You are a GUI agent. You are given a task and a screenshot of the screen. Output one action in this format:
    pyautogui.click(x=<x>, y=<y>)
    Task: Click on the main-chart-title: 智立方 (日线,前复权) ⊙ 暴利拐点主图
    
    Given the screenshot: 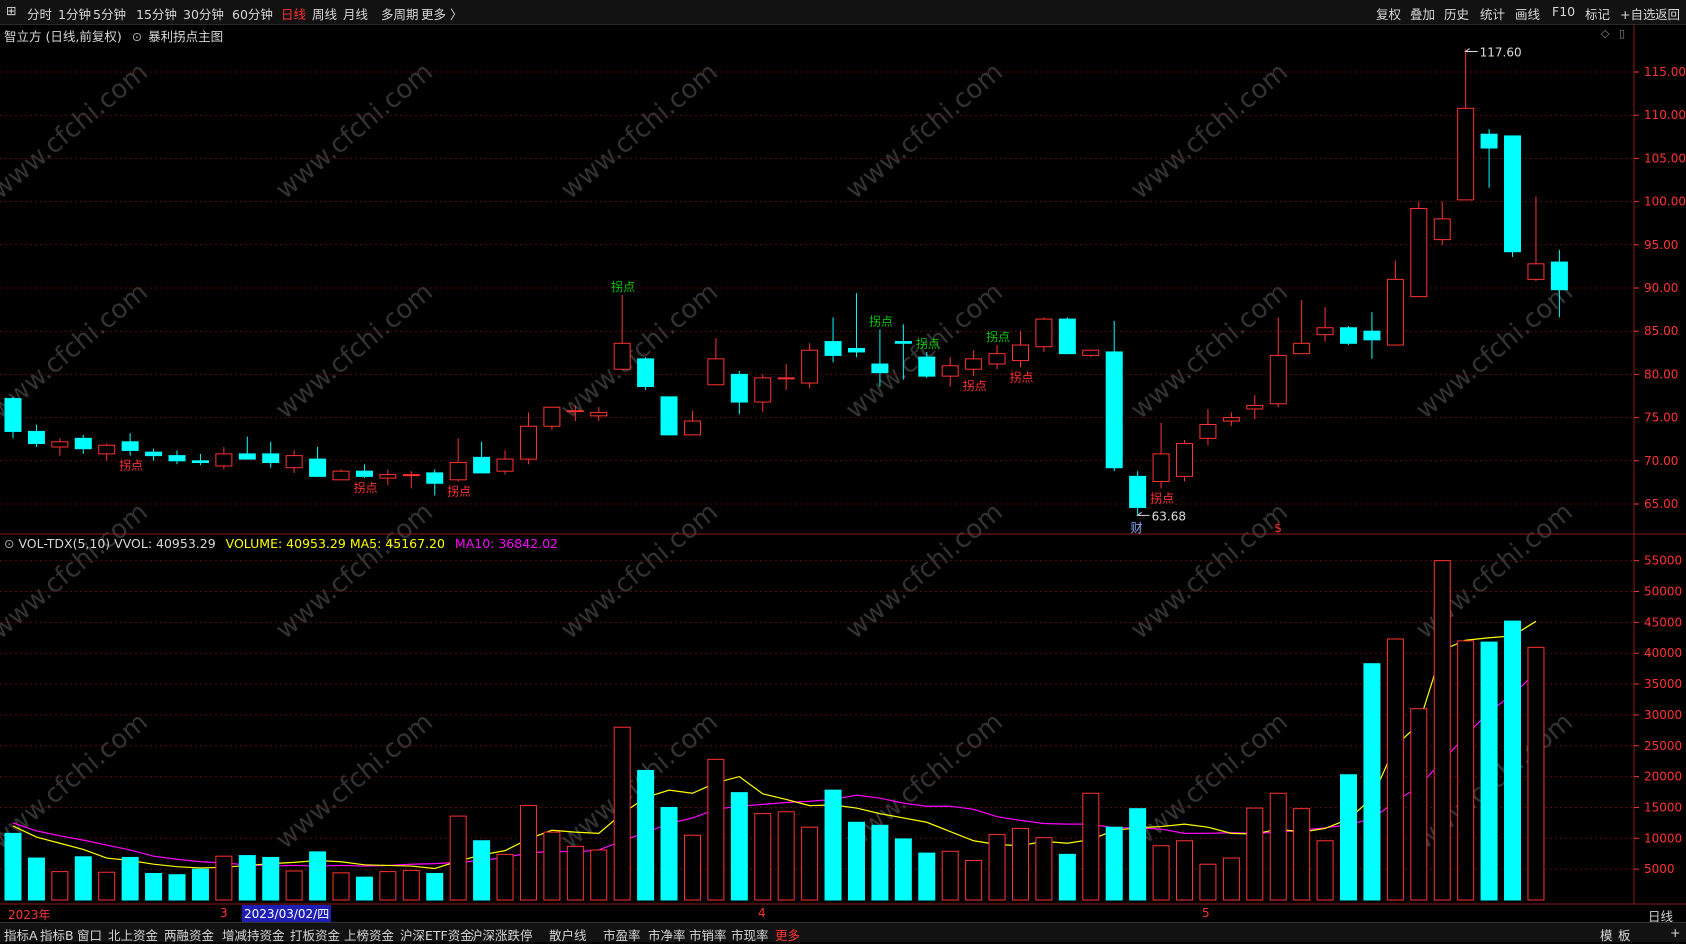 What is the action you would take?
    pyautogui.click(x=113, y=35)
    